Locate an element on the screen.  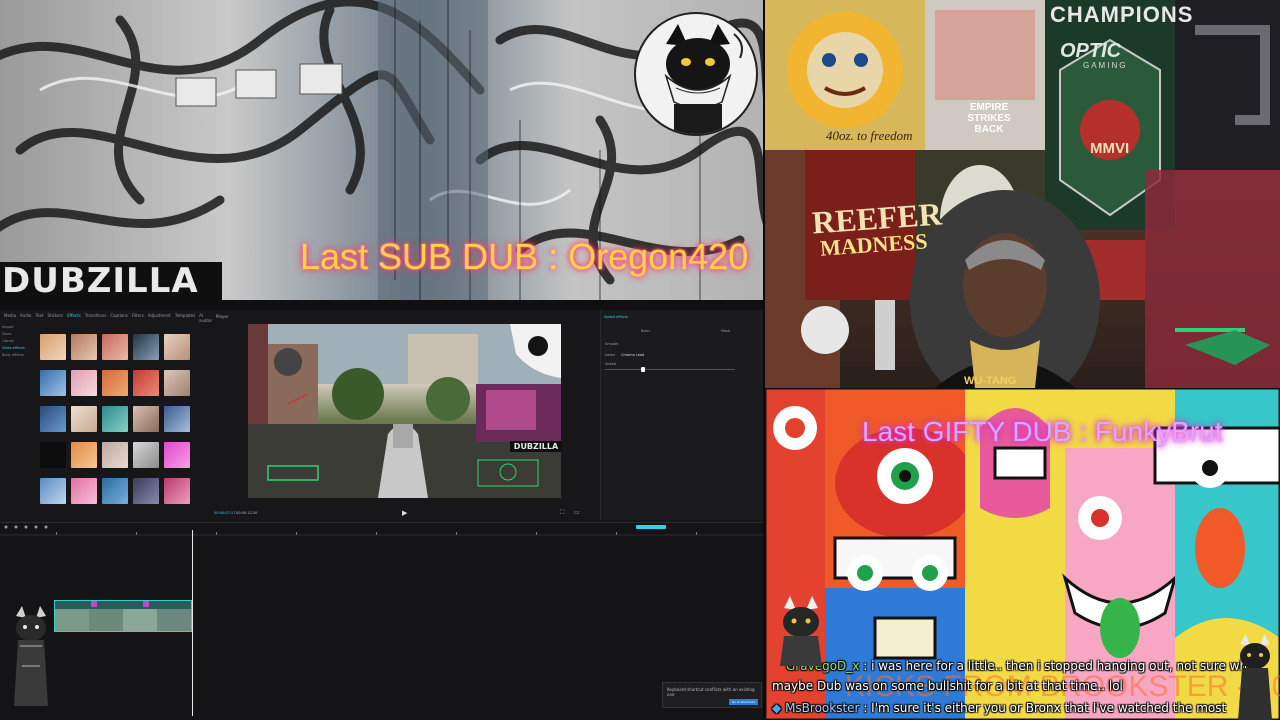
sidebar-item-import: Import is located at coordinates (20, 327).